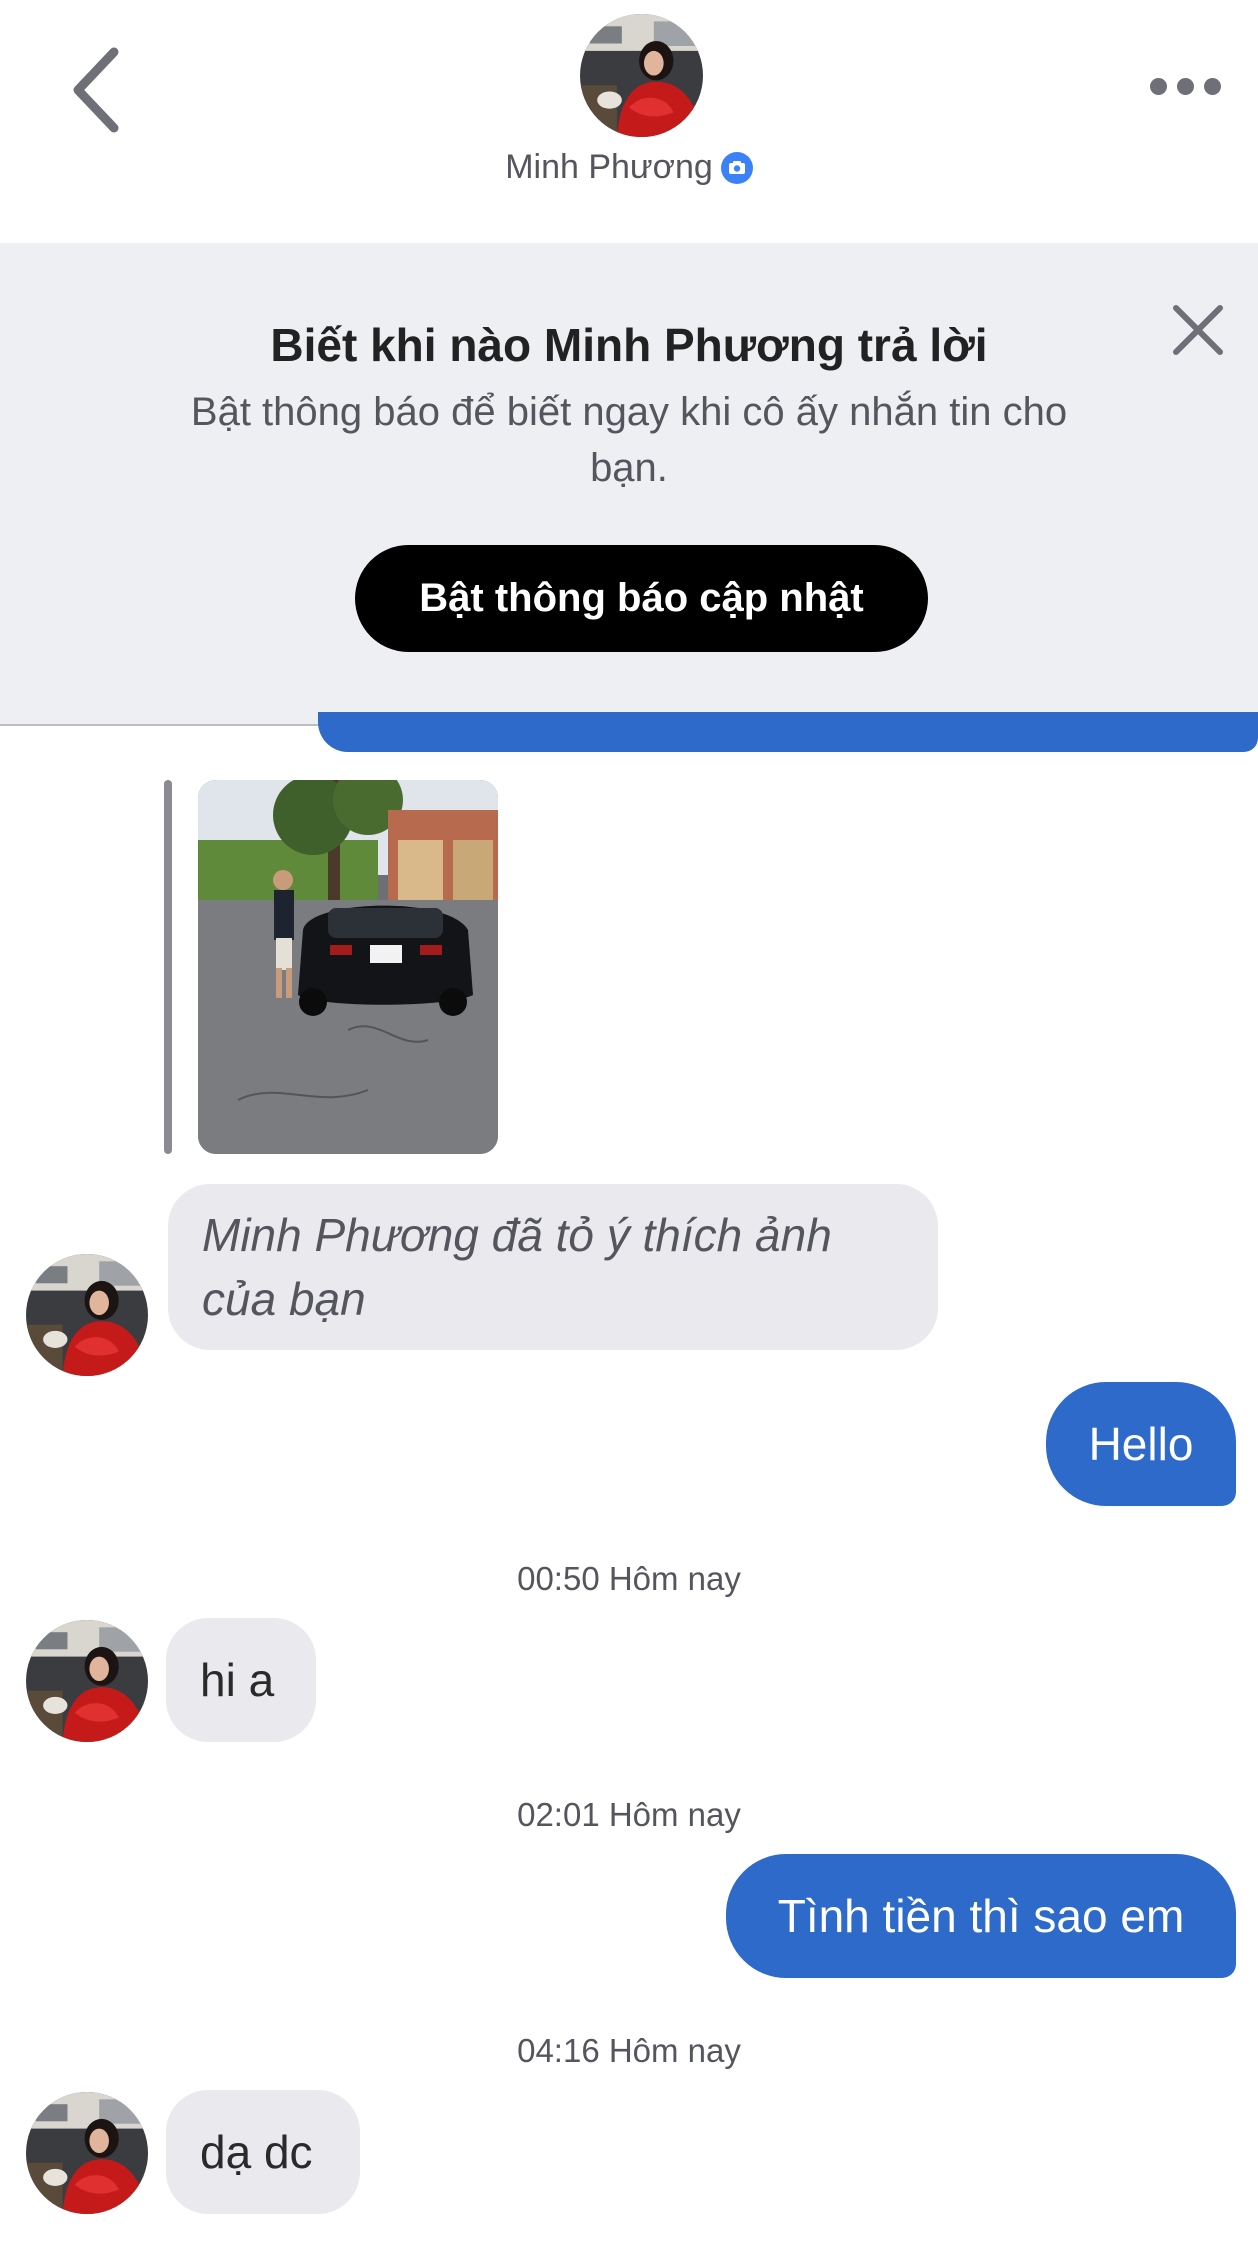  I want to click on contact-name: Minh Phương, so click(609, 167).